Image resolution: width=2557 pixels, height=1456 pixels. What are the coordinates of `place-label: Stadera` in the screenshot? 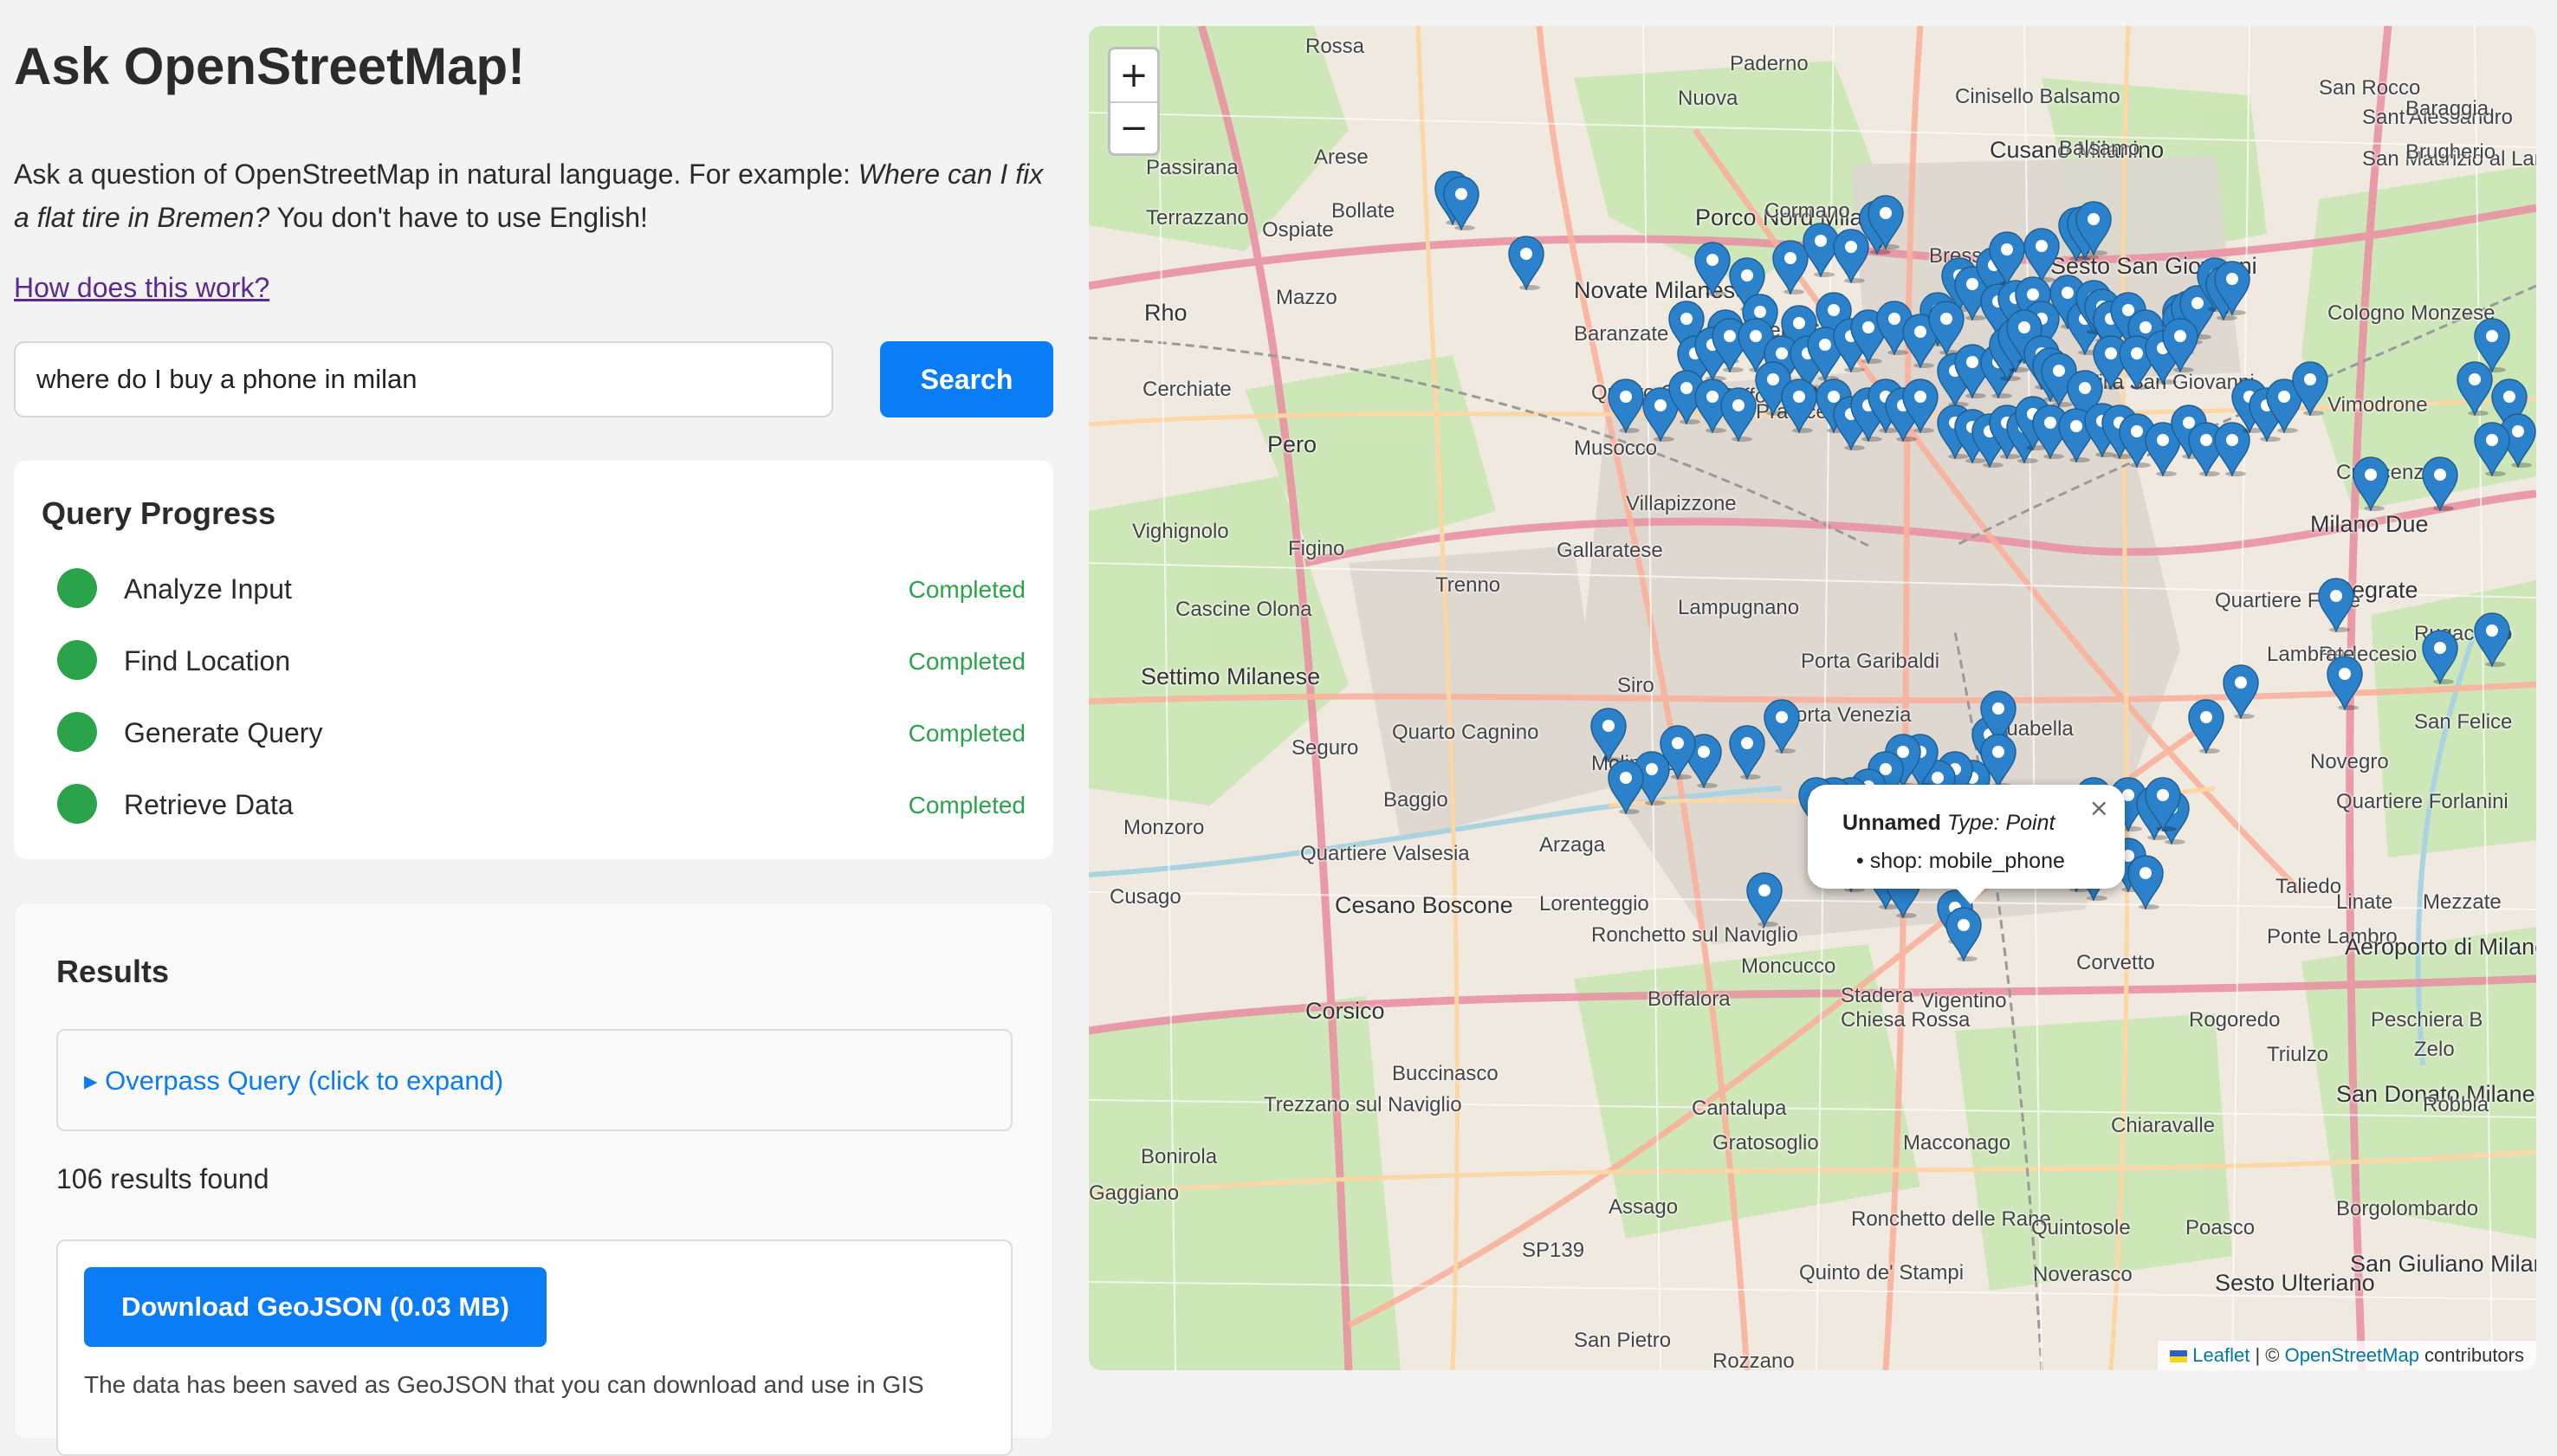 It's located at (1877, 995).